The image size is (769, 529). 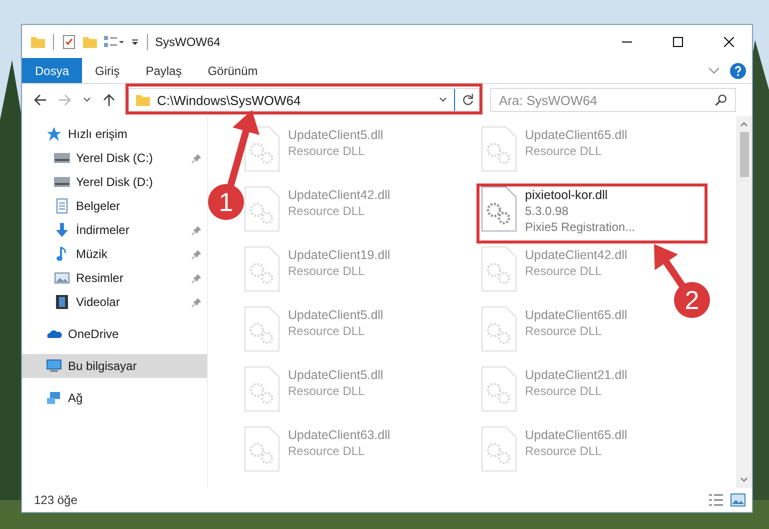 I want to click on sidebar-item: Müzik, so click(x=114, y=254).